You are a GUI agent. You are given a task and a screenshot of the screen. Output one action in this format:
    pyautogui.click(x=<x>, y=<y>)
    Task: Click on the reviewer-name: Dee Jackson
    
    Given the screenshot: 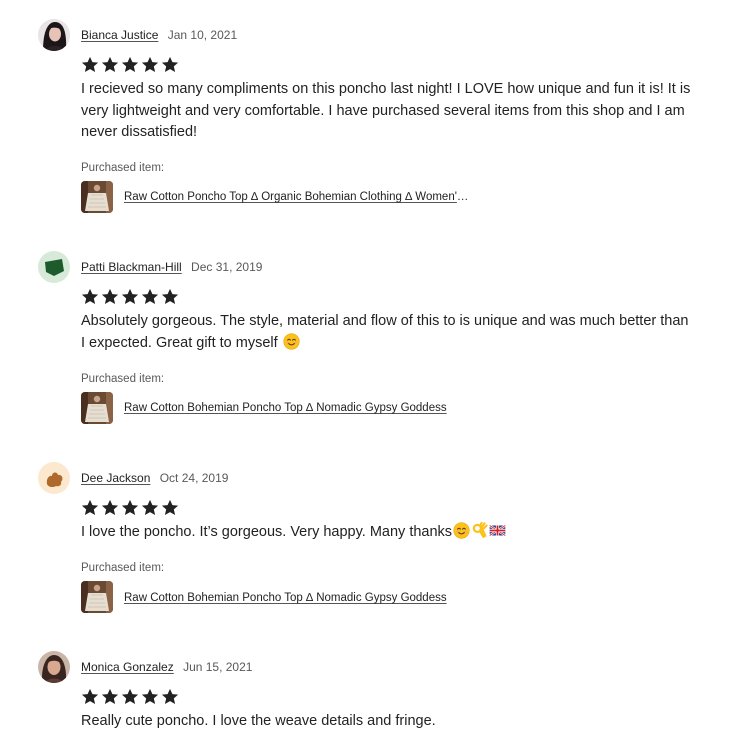 What is the action you would take?
    pyautogui.click(x=115, y=478)
    